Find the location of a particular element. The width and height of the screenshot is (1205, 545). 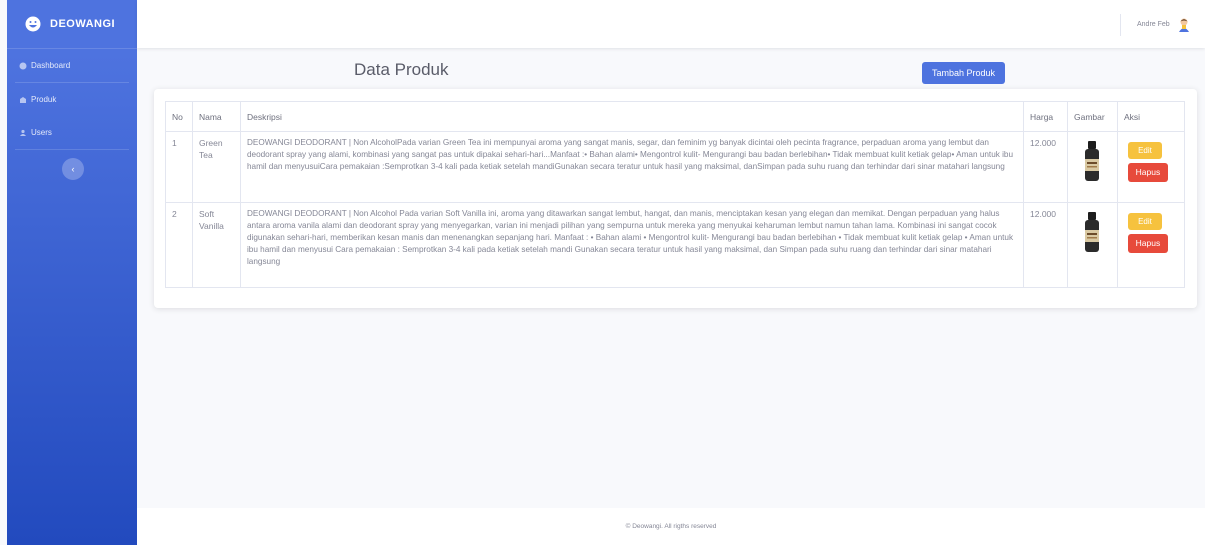

cell-nama: Soft Vanilla is located at coordinates (216, 245).